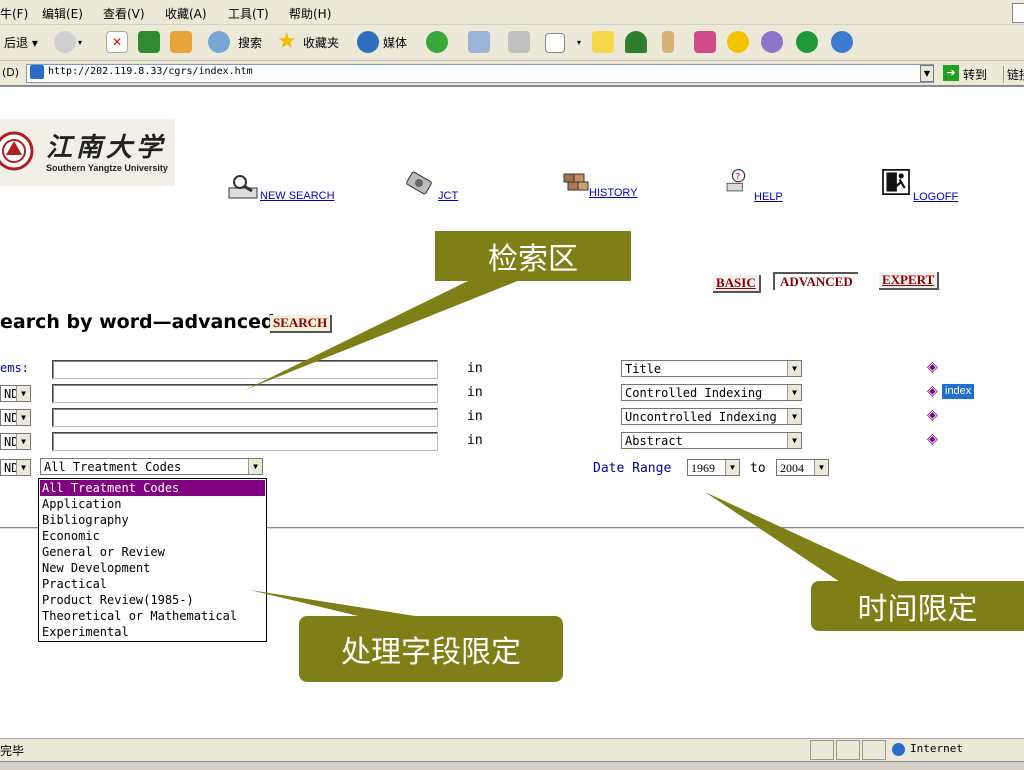 The image size is (1024, 770). I want to click on status-bar: 完毕 Internet, so click(512, 754).